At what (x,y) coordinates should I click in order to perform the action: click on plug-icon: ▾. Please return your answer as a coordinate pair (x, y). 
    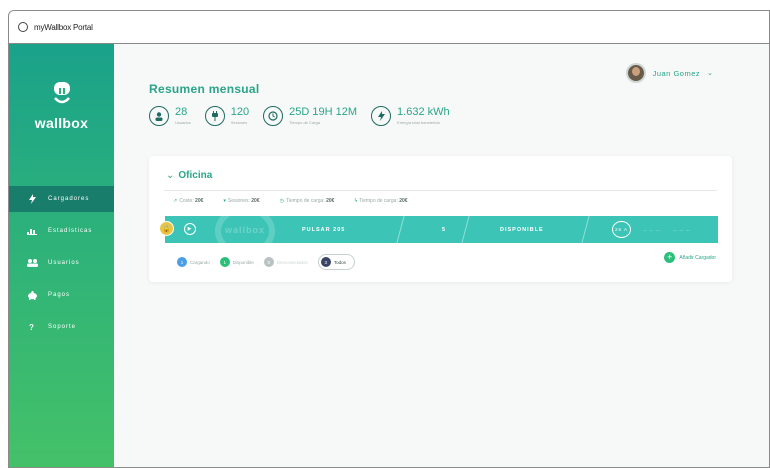
    Looking at the image, I should click on (224, 201).